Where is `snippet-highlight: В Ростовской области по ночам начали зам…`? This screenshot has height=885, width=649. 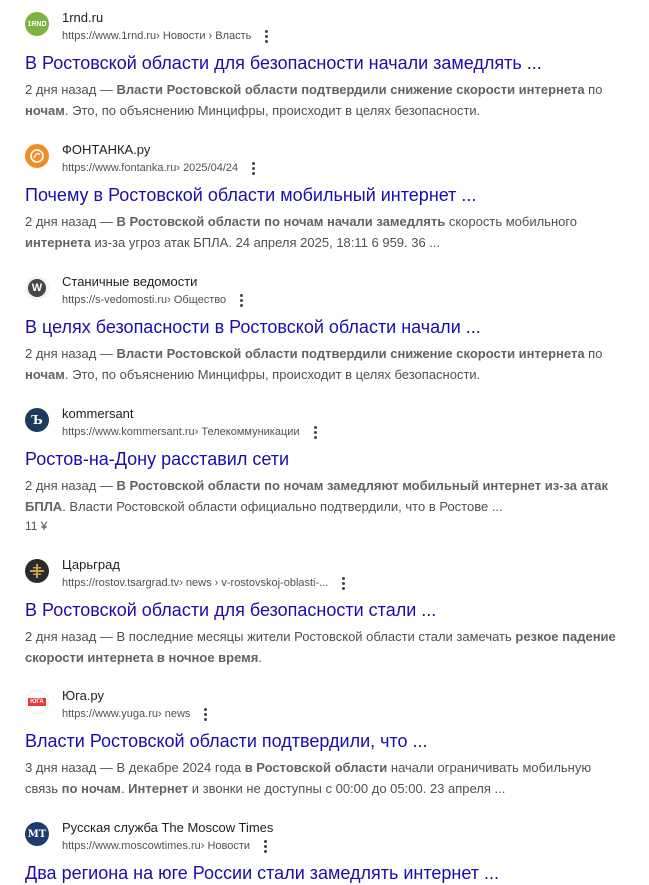 snippet-highlight: В Ростовской области по ночам начали зам… is located at coordinates (281, 221).